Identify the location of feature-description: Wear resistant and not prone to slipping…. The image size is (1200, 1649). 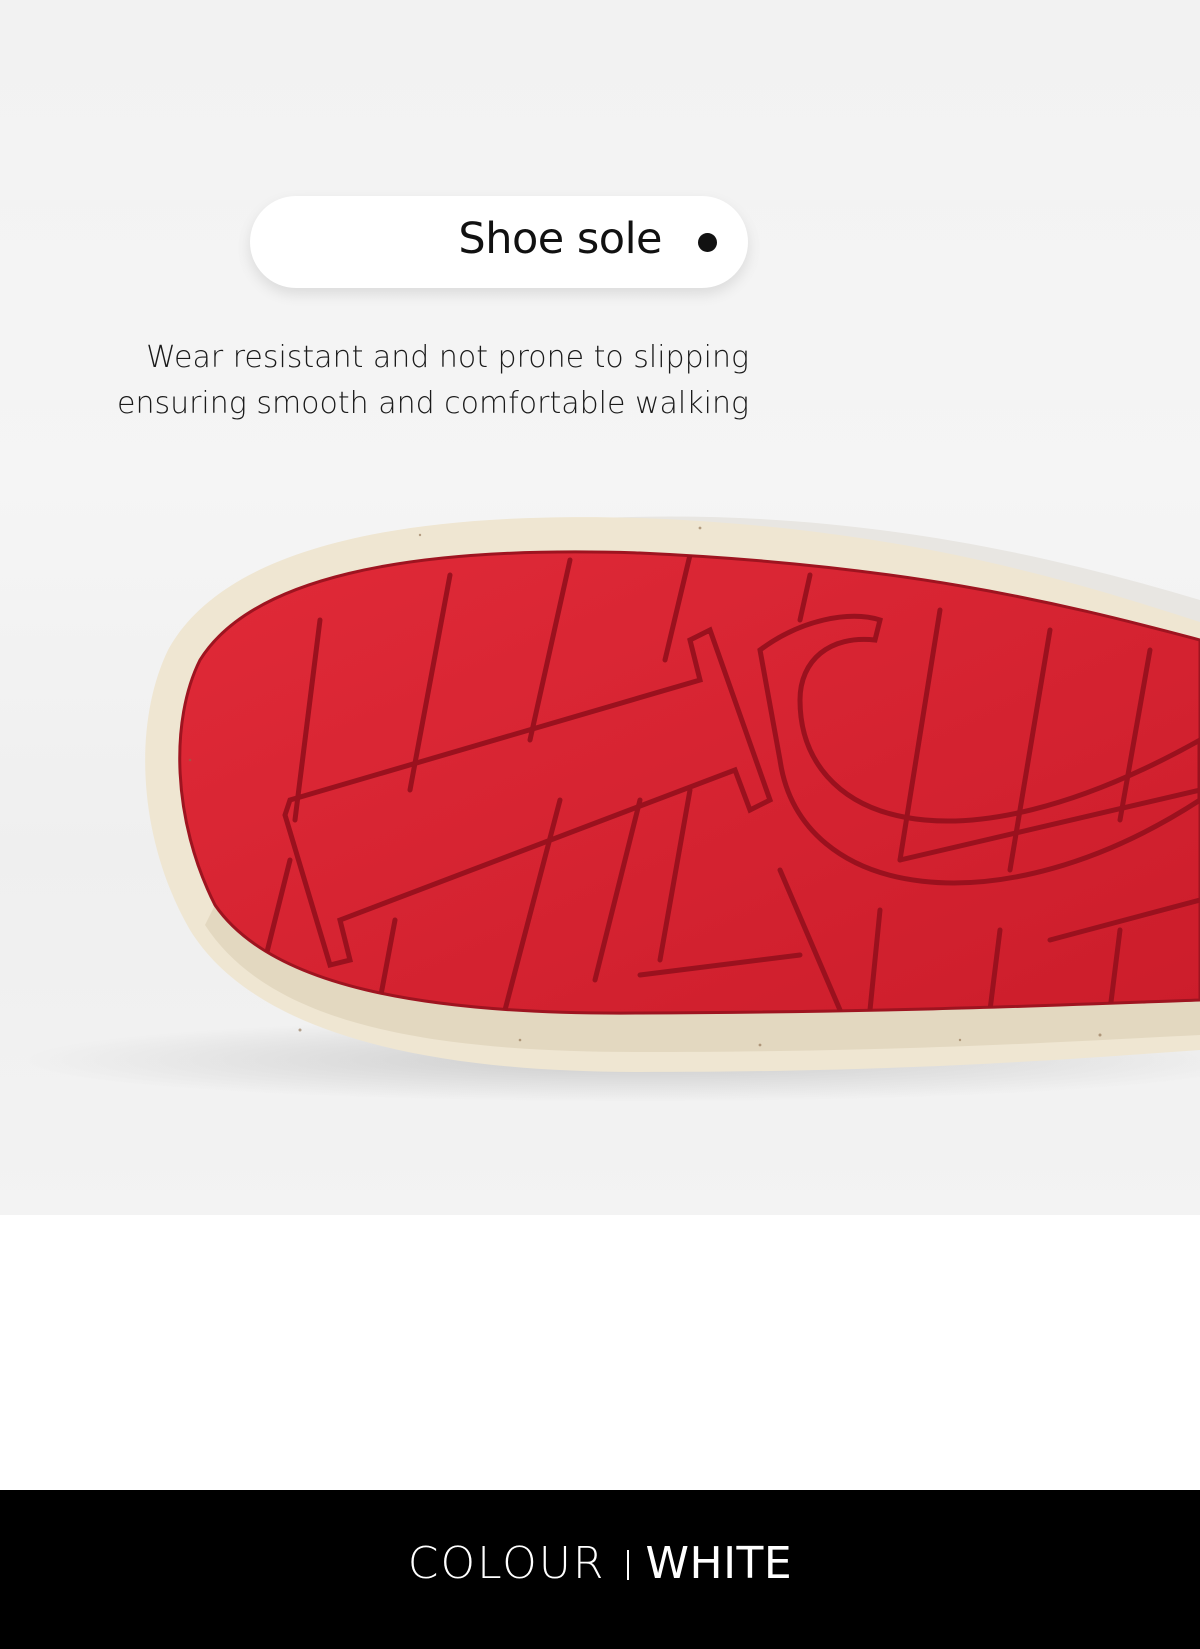
(399, 381).